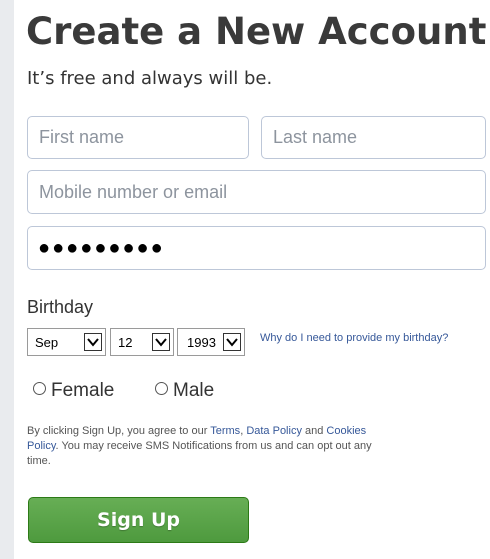 Image resolution: width=490 pixels, height=559 pixels. I want to click on birthday-month-value: Sep, so click(47, 342).